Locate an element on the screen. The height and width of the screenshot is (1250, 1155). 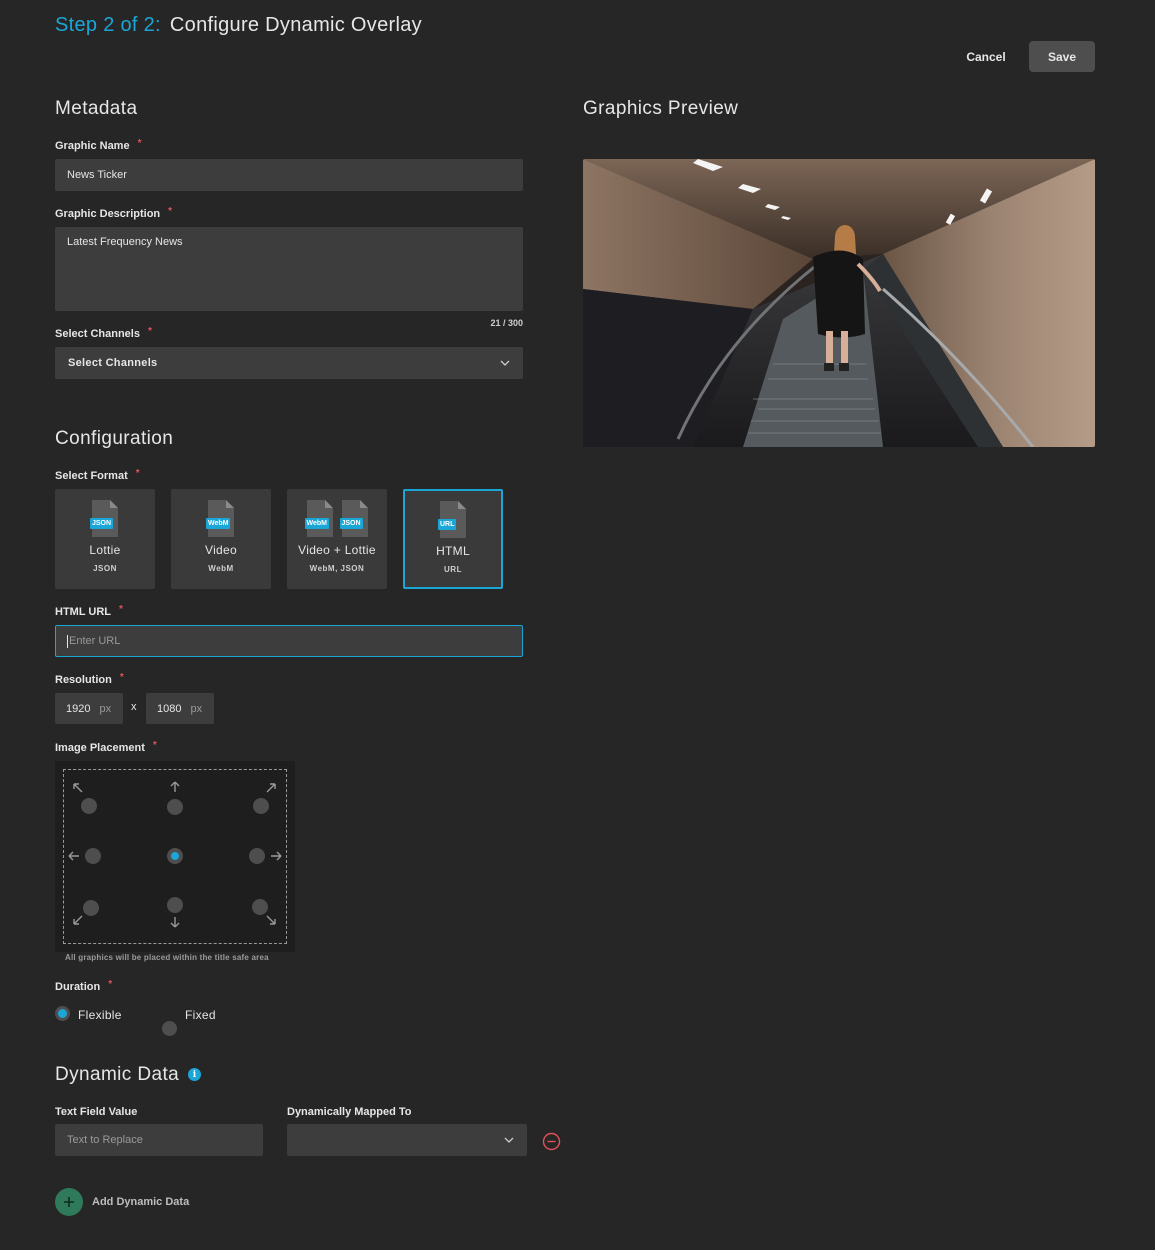
format-tile-video: WebM Video WebM is located at coordinates (221, 539).